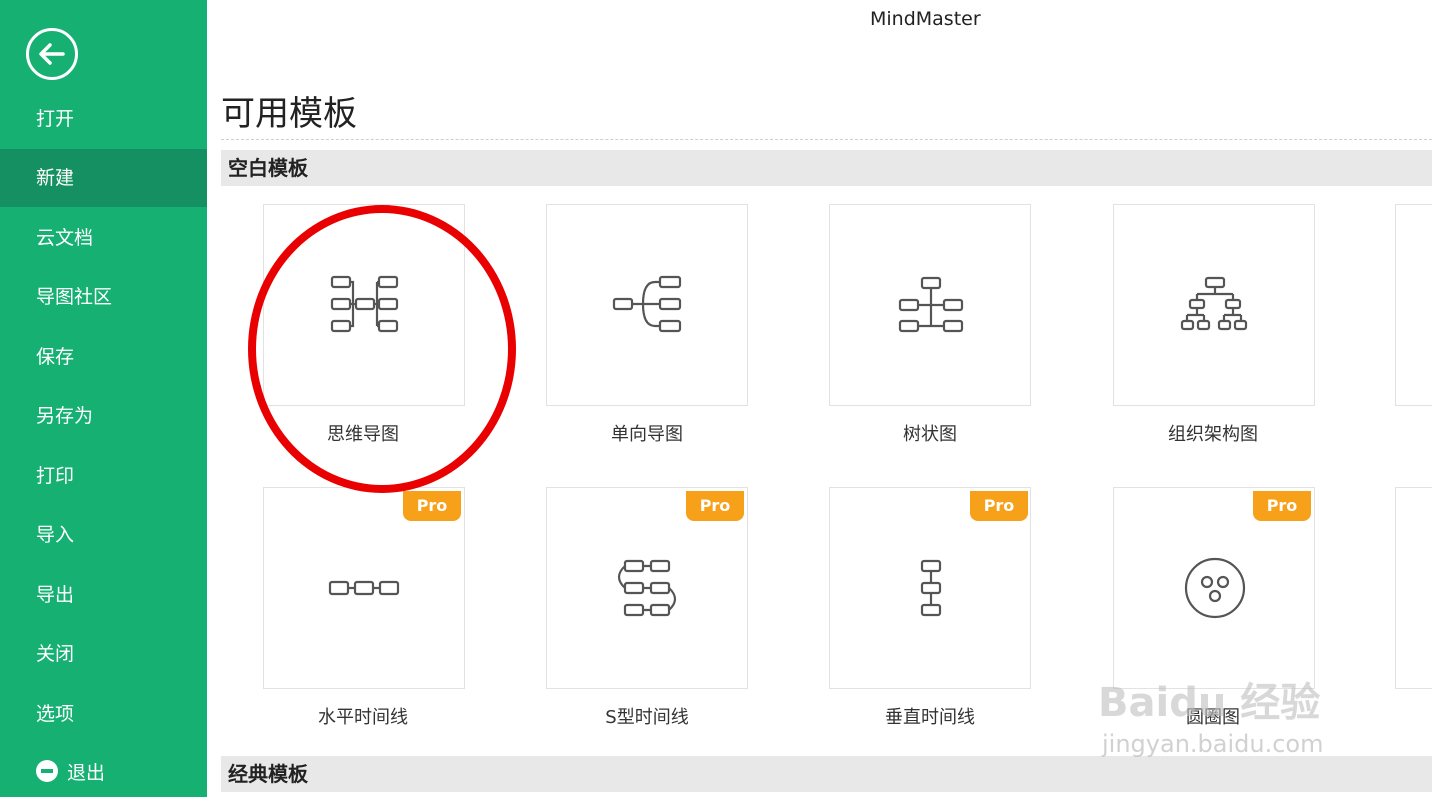 The image size is (1432, 802). I want to click on sidebar-item-exit: 退出, so click(103, 773).